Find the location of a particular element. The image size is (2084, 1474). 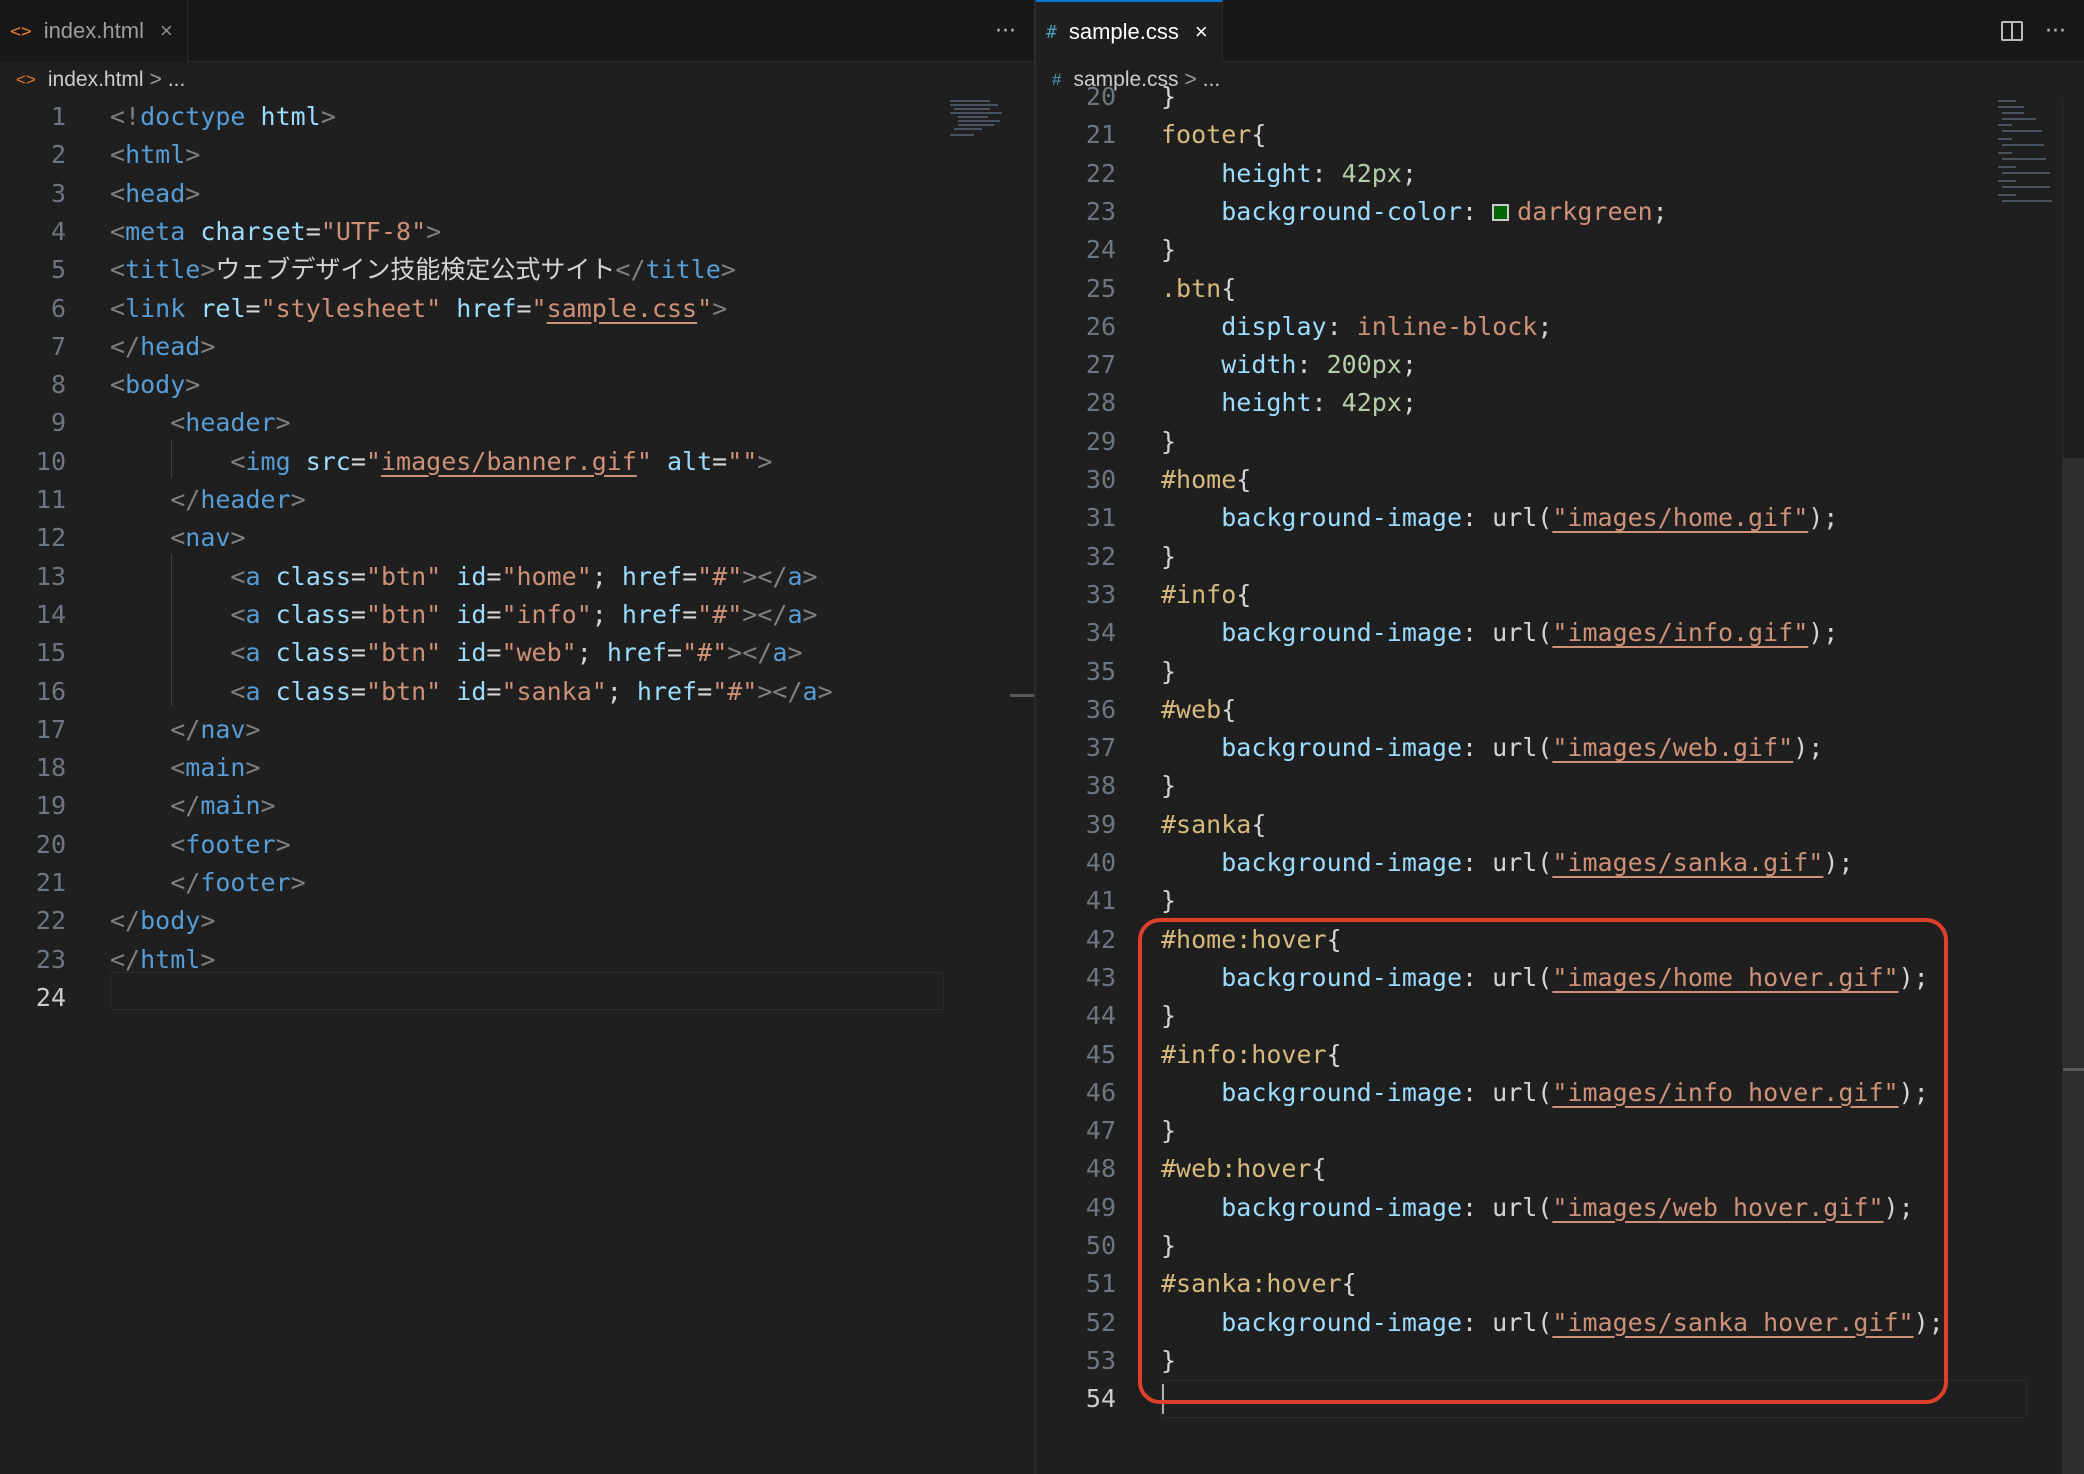

code-line: 32} is located at coordinates (1560, 557).